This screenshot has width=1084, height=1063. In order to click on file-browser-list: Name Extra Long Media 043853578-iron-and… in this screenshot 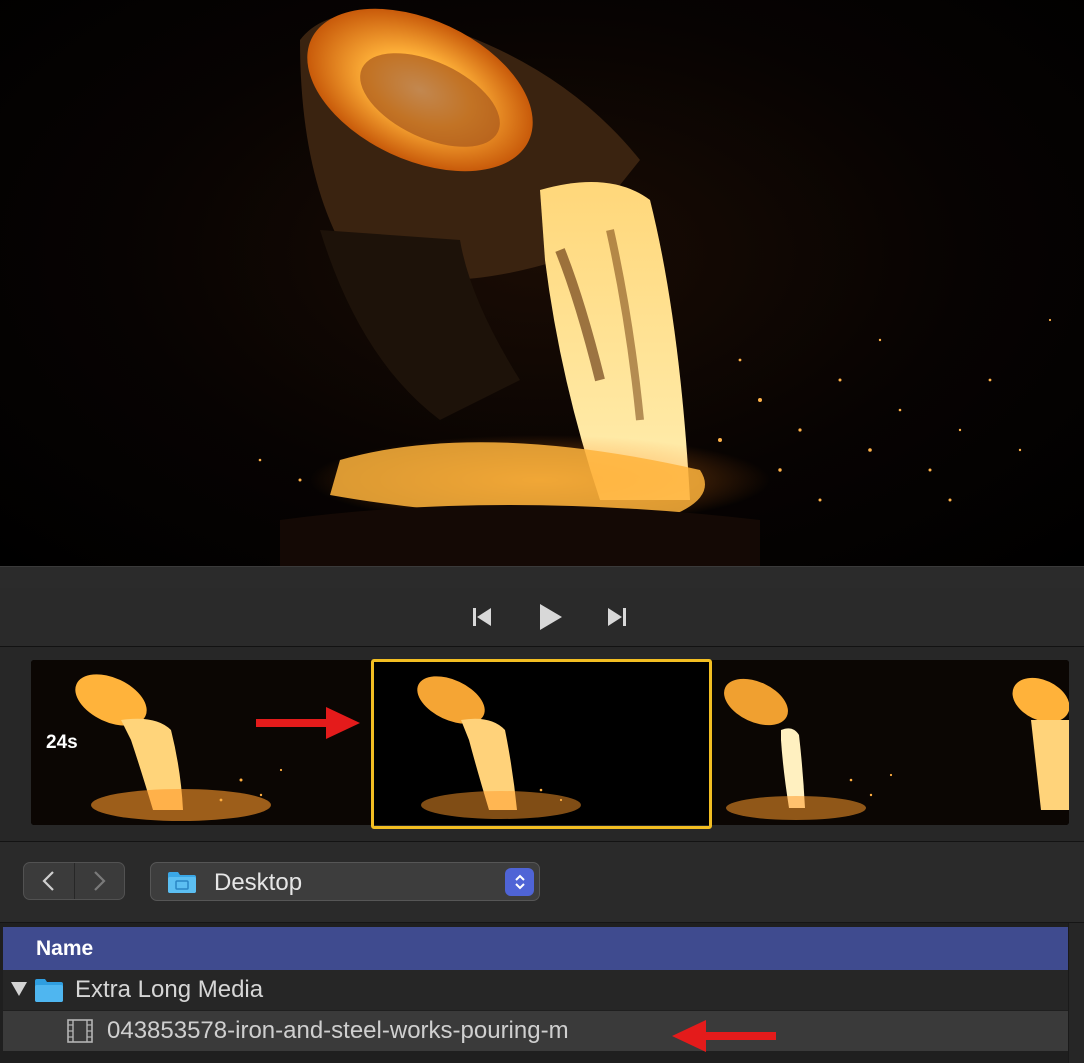, I will do `click(542, 993)`.